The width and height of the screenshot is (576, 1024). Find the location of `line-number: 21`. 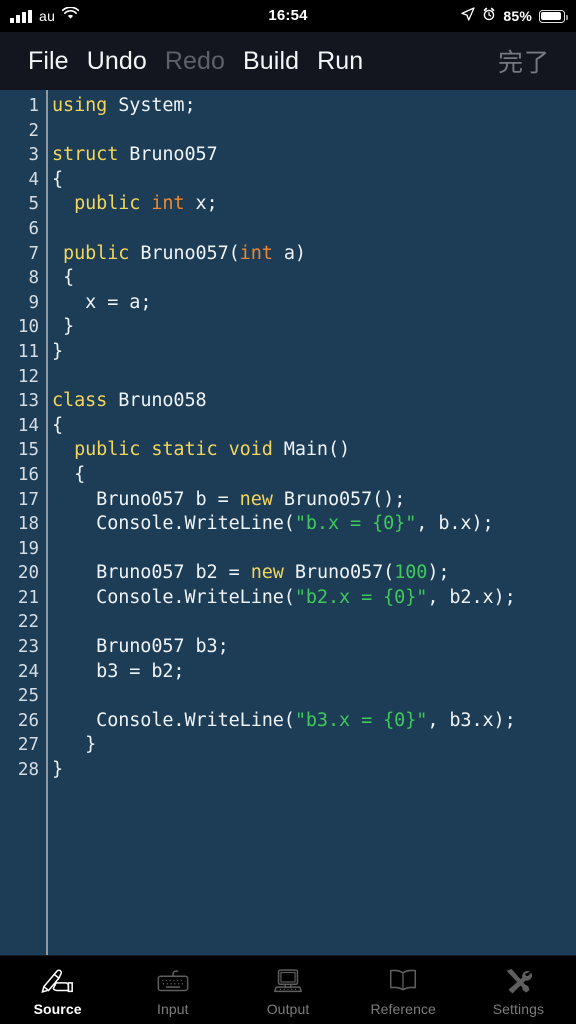

line-number: 21 is located at coordinates (28, 597).